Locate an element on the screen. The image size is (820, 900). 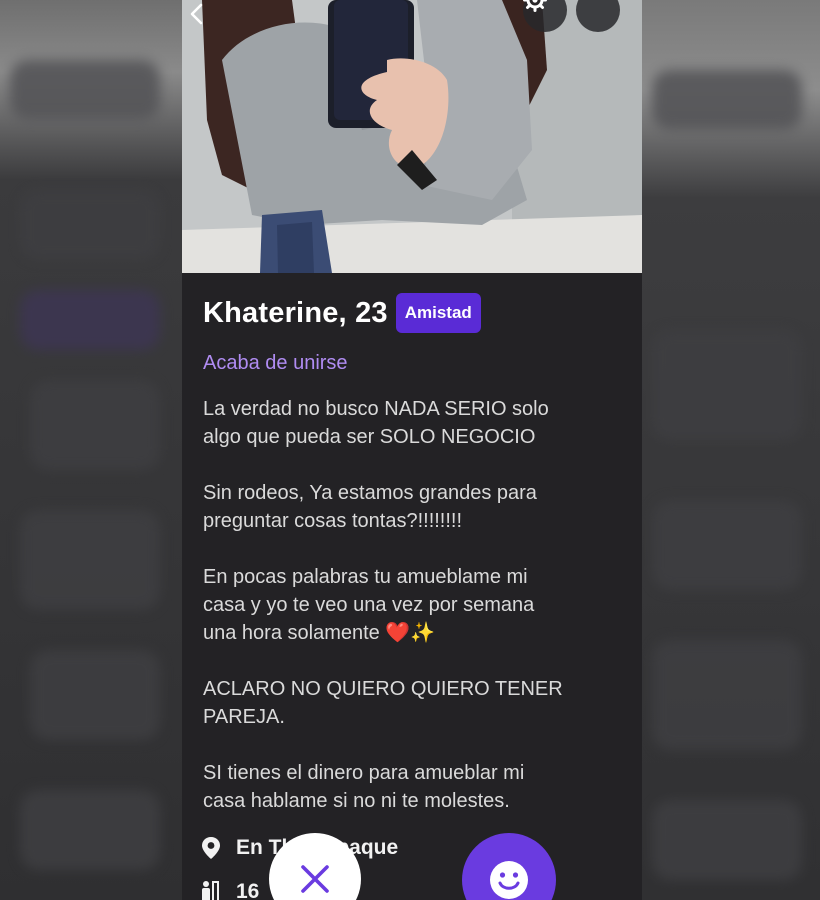
relationship-badge: Amistad is located at coordinates (438, 313).